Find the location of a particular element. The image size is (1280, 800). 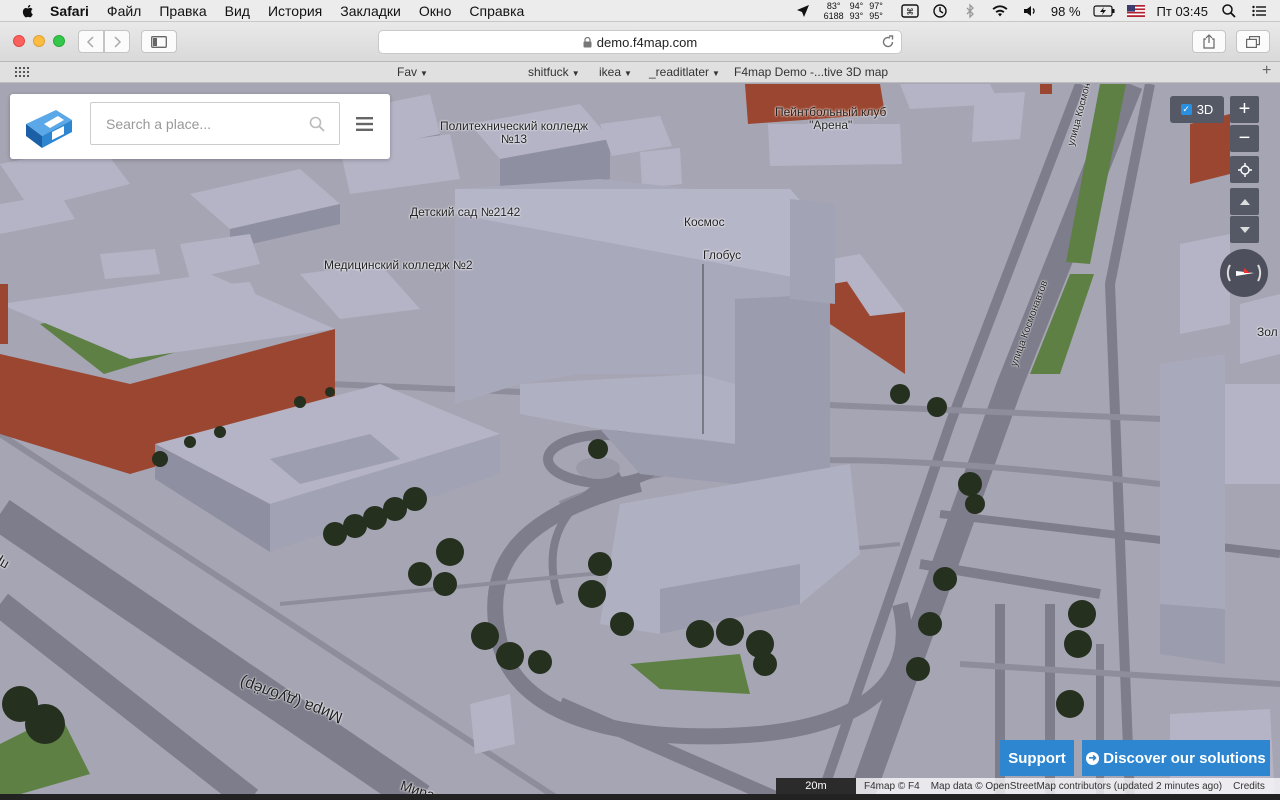

menu-bookmarks: Закладки is located at coordinates (370, 11).